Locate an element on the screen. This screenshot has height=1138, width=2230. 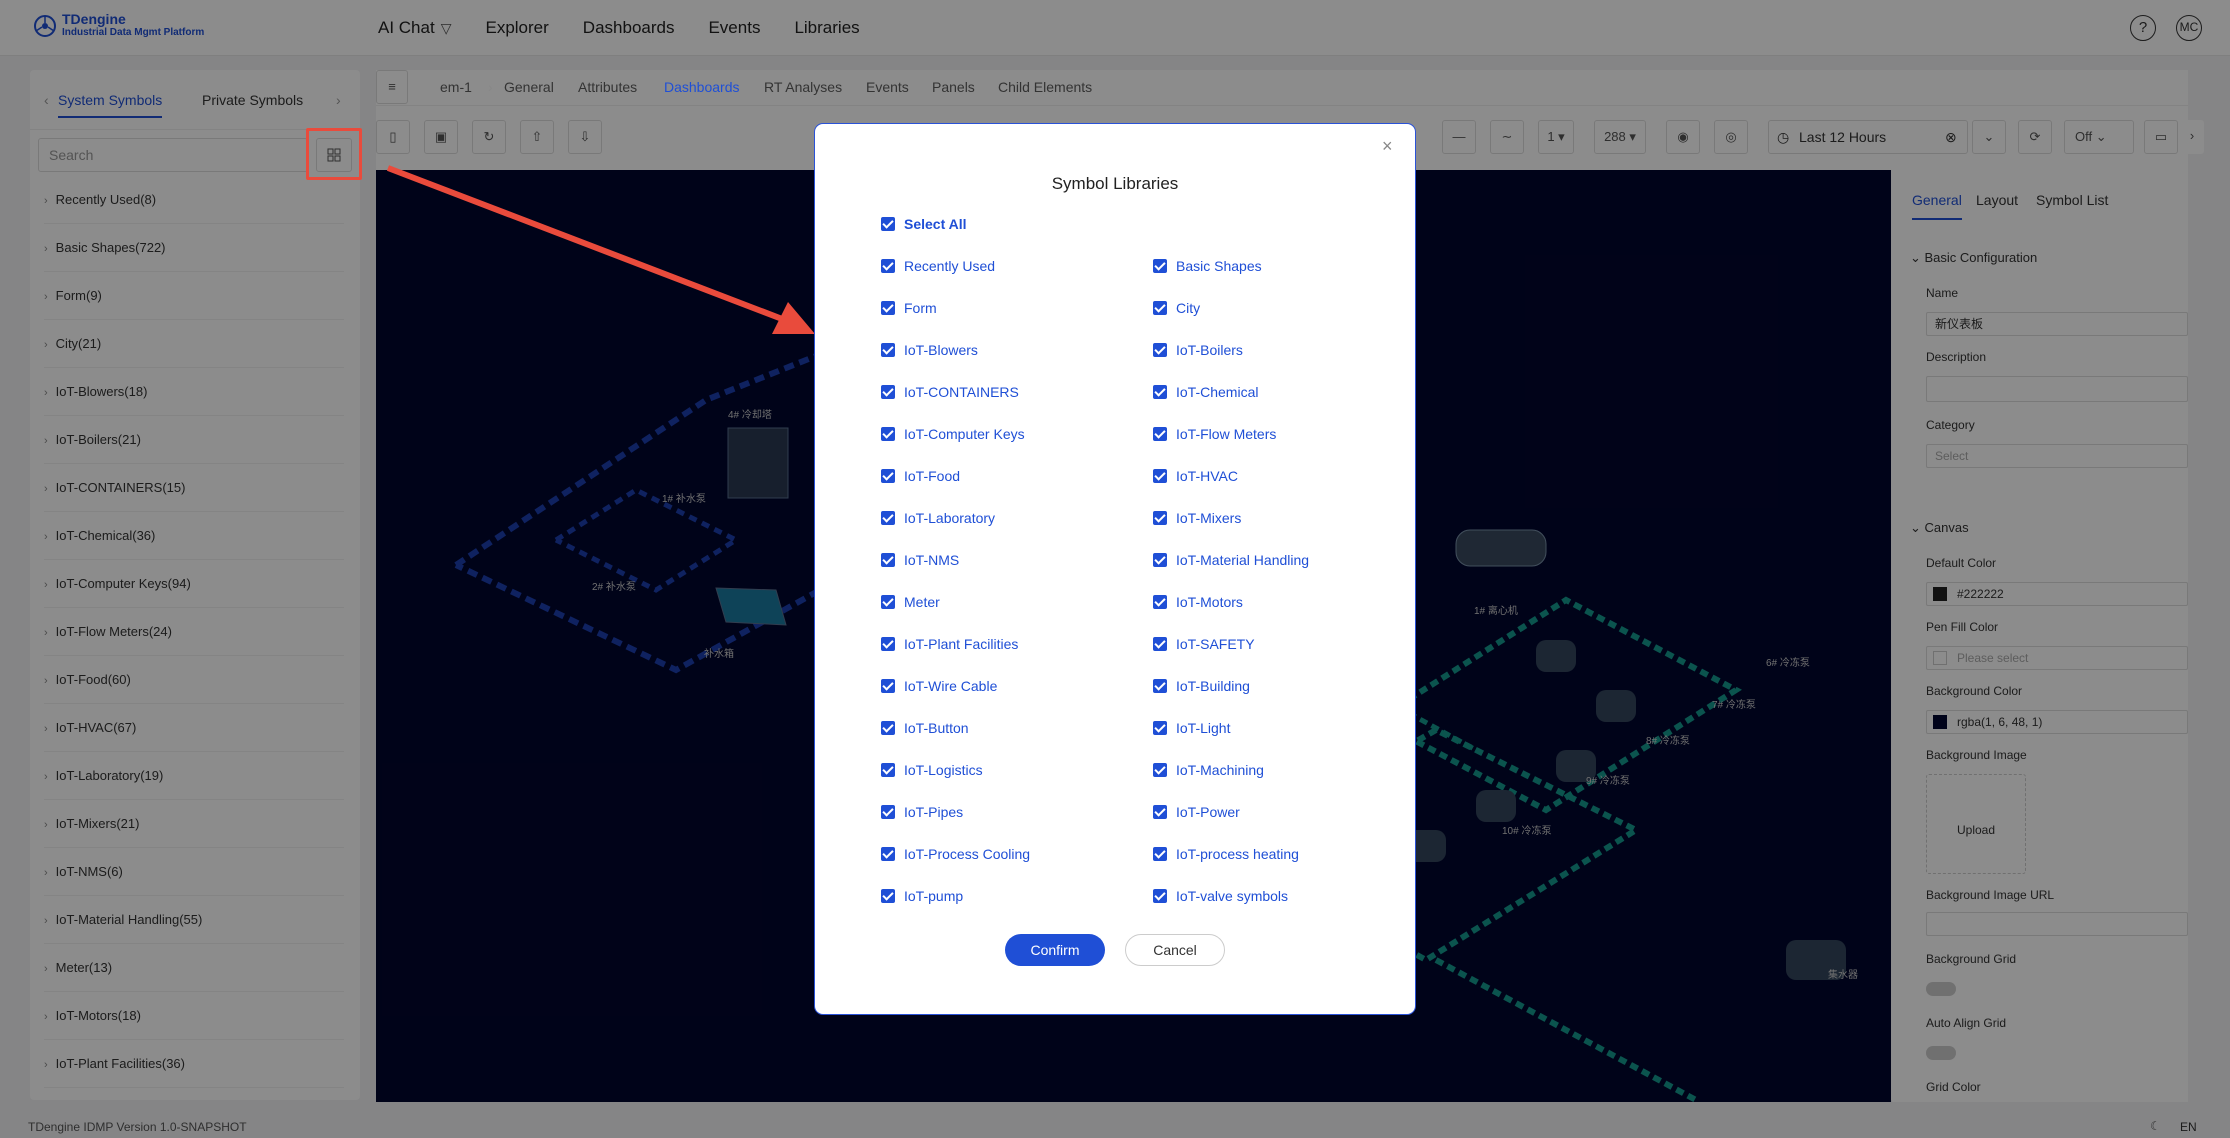
library-checkbox: IoT-Blowers is located at coordinates (929, 350).